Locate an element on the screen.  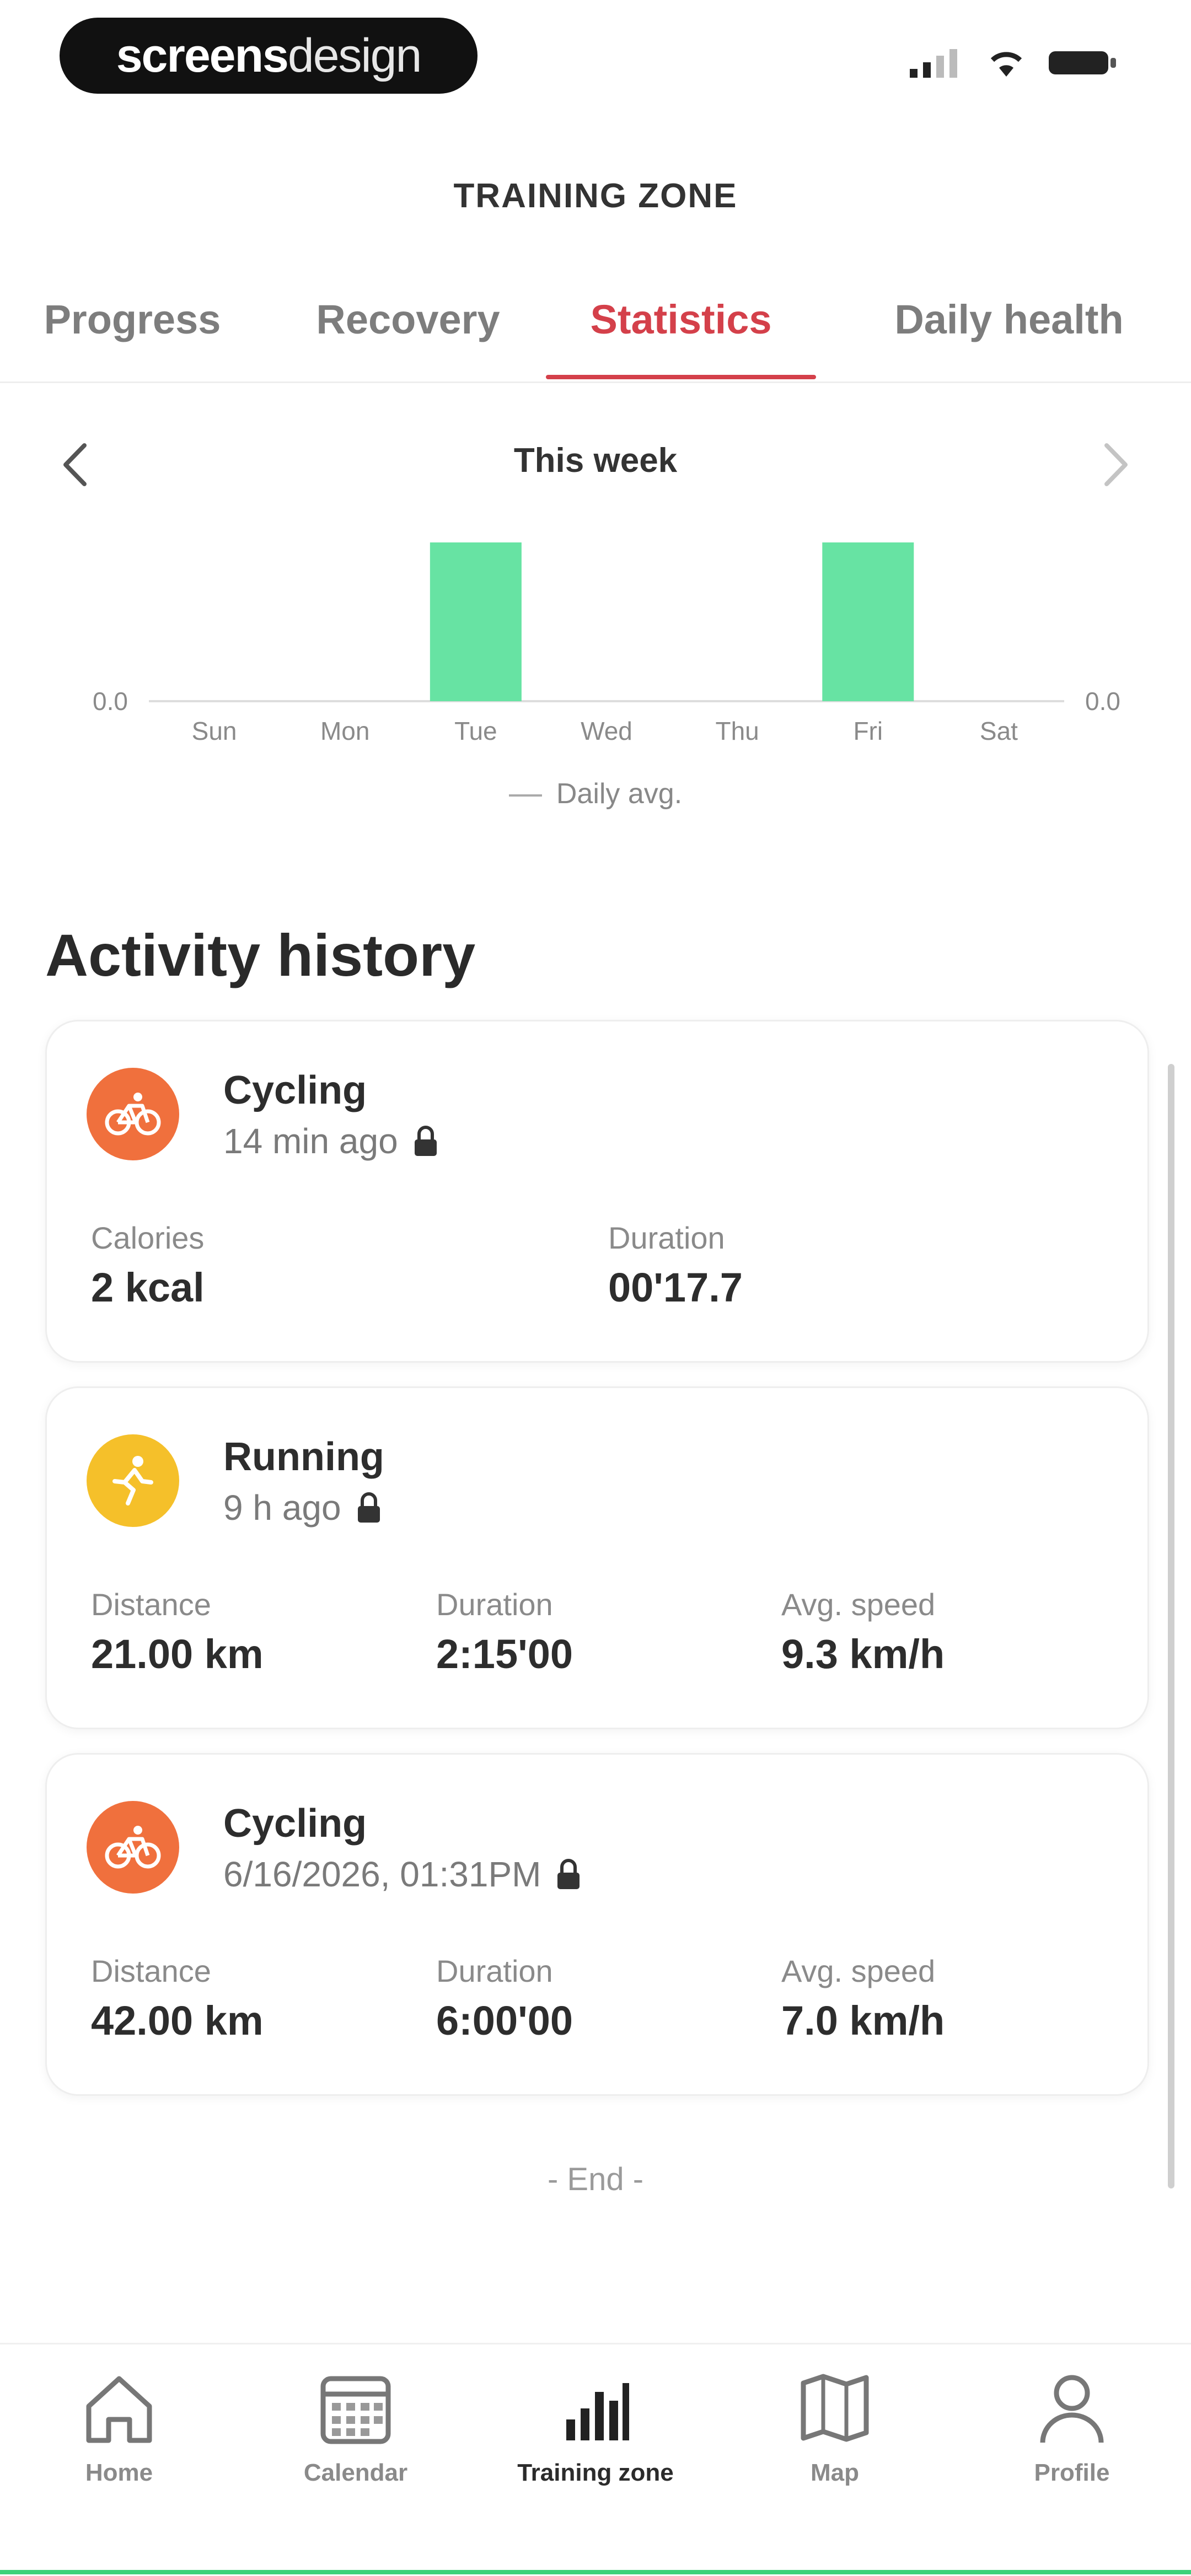
nav-training-zone: Training zone is located at coordinates (595, 2427).